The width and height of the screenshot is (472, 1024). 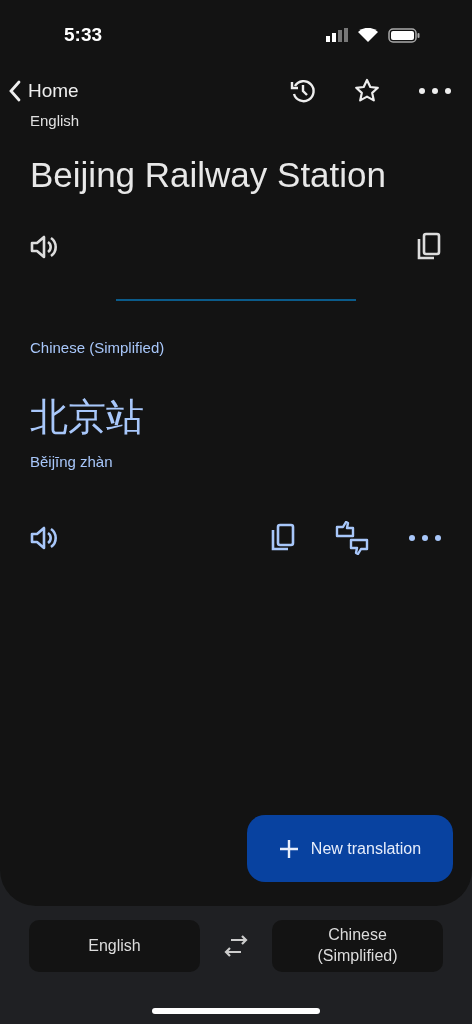 I want to click on plus-icon, so click(x=288, y=848).